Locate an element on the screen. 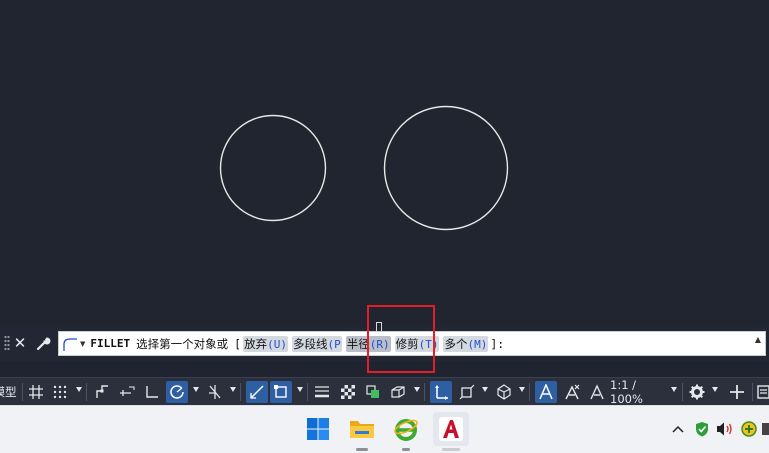 The height and width of the screenshot is (453, 769). status-bar: 模型 is located at coordinates (384, 391).